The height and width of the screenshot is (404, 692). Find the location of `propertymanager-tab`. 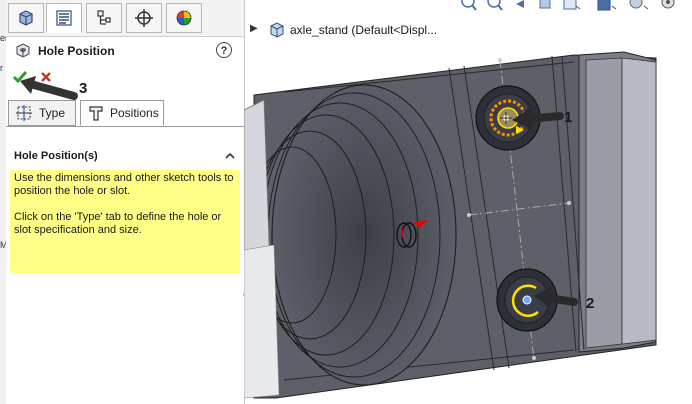

propertymanager-tab is located at coordinates (64, 18).